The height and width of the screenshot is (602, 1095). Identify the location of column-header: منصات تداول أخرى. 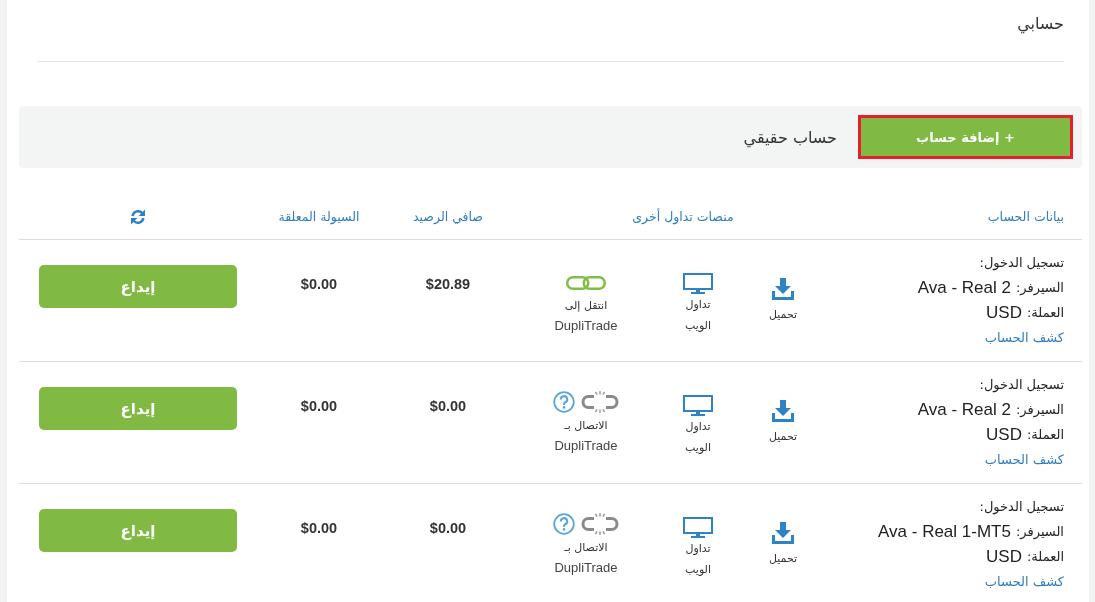
(683, 216).